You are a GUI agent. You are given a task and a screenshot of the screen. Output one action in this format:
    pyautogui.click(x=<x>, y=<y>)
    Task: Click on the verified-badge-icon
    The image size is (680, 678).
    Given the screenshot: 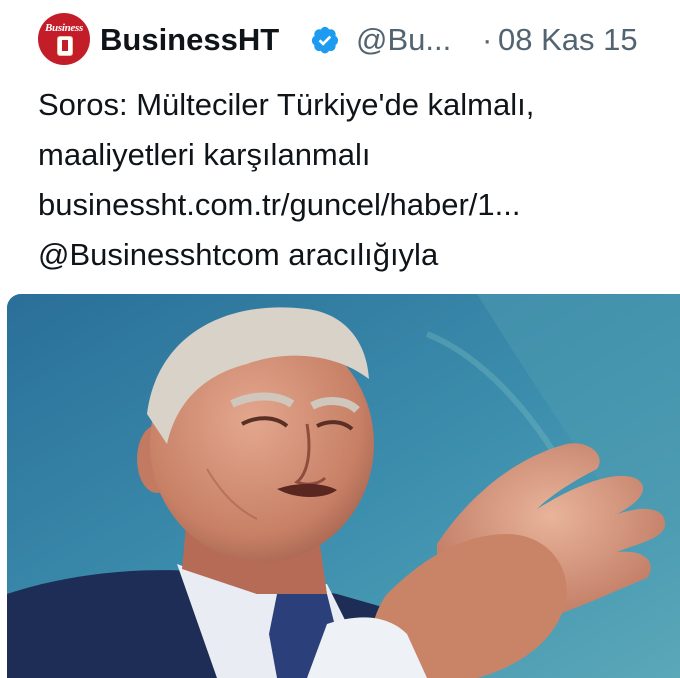 What is the action you would take?
    pyautogui.click(x=325, y=40)
    